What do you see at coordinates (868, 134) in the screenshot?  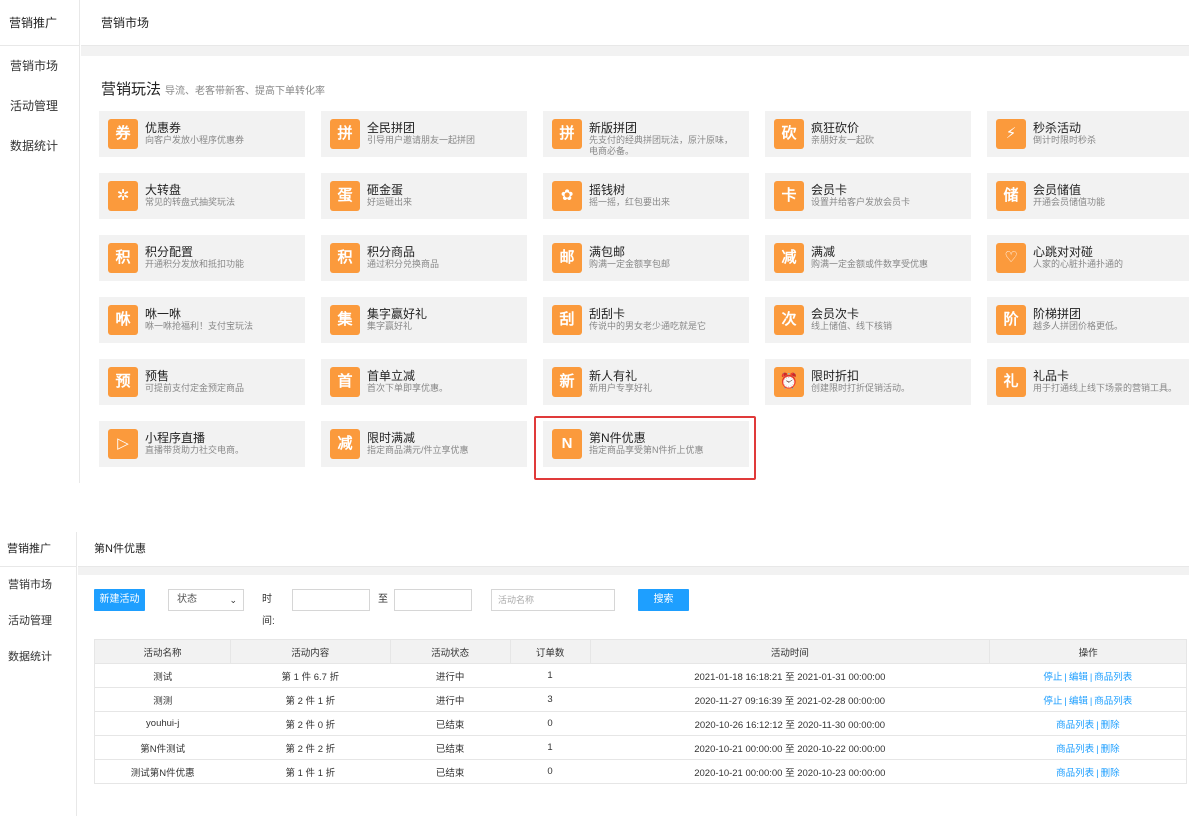 I see `marketing-card: 砍疯狂砍价 亲朋好友一起砍` at bounding box center [868, 134].